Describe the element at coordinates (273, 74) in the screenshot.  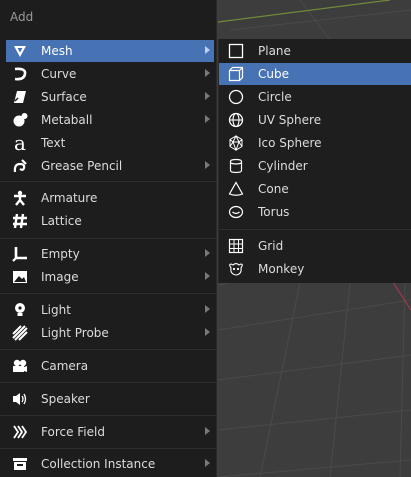
I see `submenu-item-label: Cube` at that location.